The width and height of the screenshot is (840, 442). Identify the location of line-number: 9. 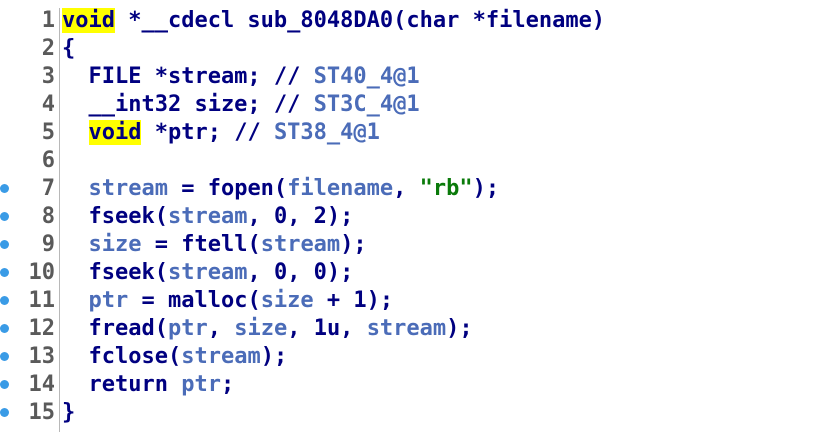
(48, 244).